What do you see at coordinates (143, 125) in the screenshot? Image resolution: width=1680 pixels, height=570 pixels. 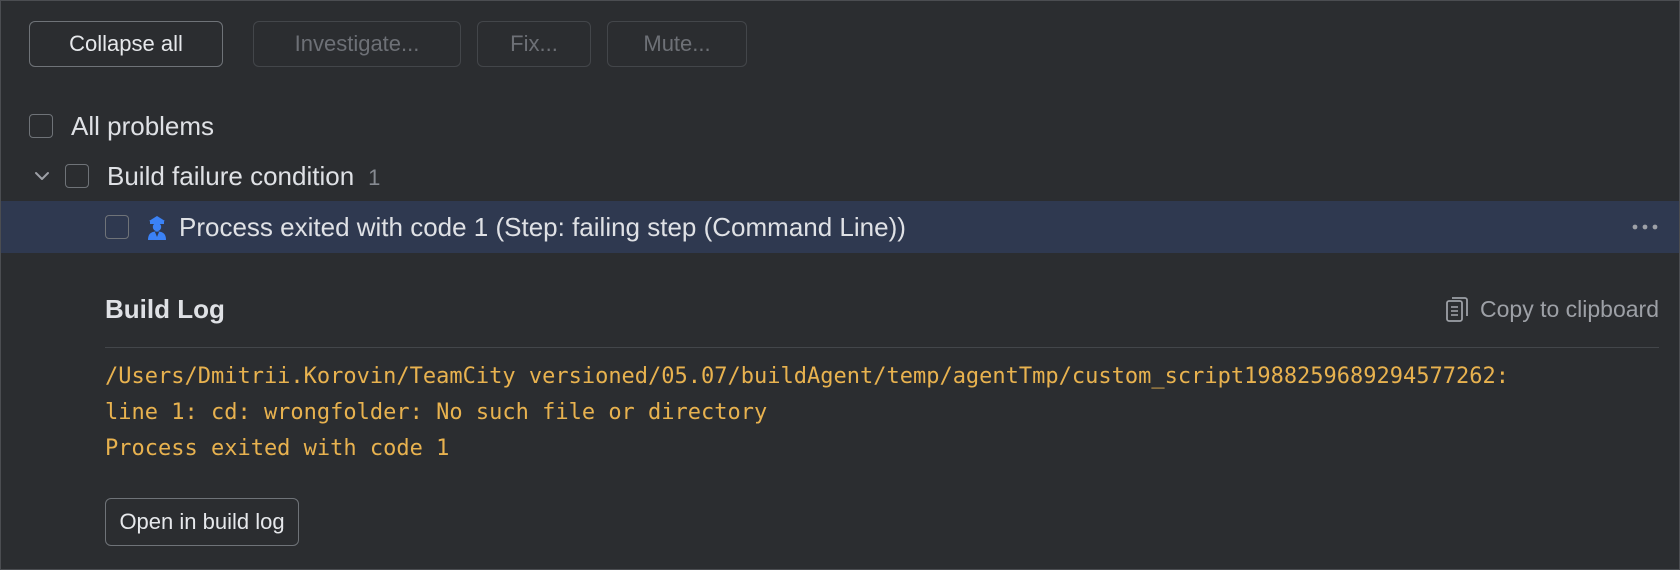 I see `all-problems-label: All problems` at bounding box center [143, 125].